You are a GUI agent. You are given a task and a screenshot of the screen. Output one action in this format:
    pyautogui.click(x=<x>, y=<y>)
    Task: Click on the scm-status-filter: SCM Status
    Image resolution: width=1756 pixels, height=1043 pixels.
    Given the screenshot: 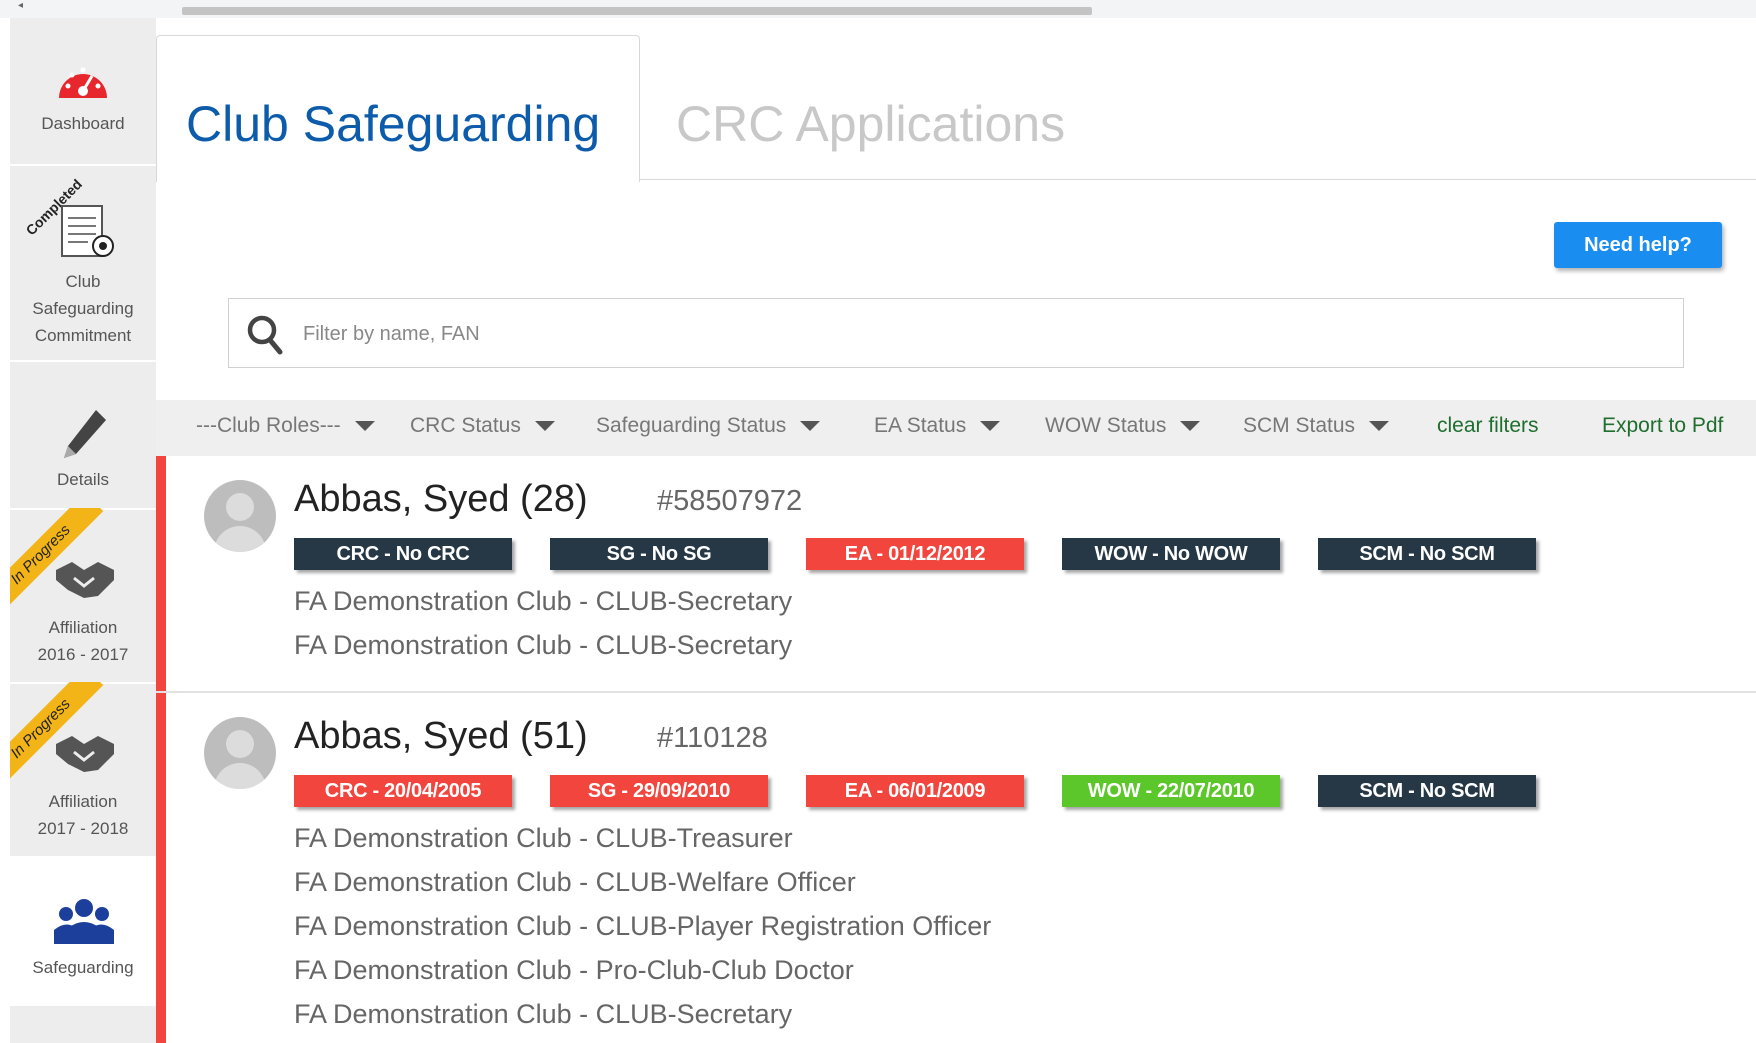 What is the action you would take?
    pyautogui.click(x=1316, y=426)
    